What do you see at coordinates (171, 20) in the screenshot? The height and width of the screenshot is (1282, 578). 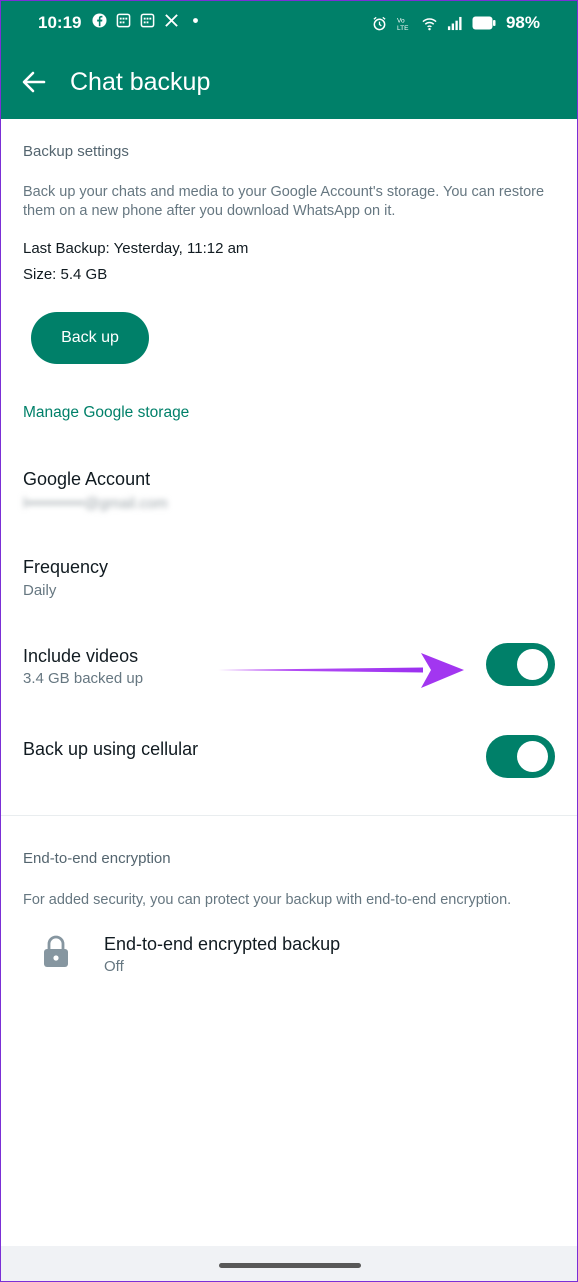 I see `x-icon` at bounding box center [171, 20].